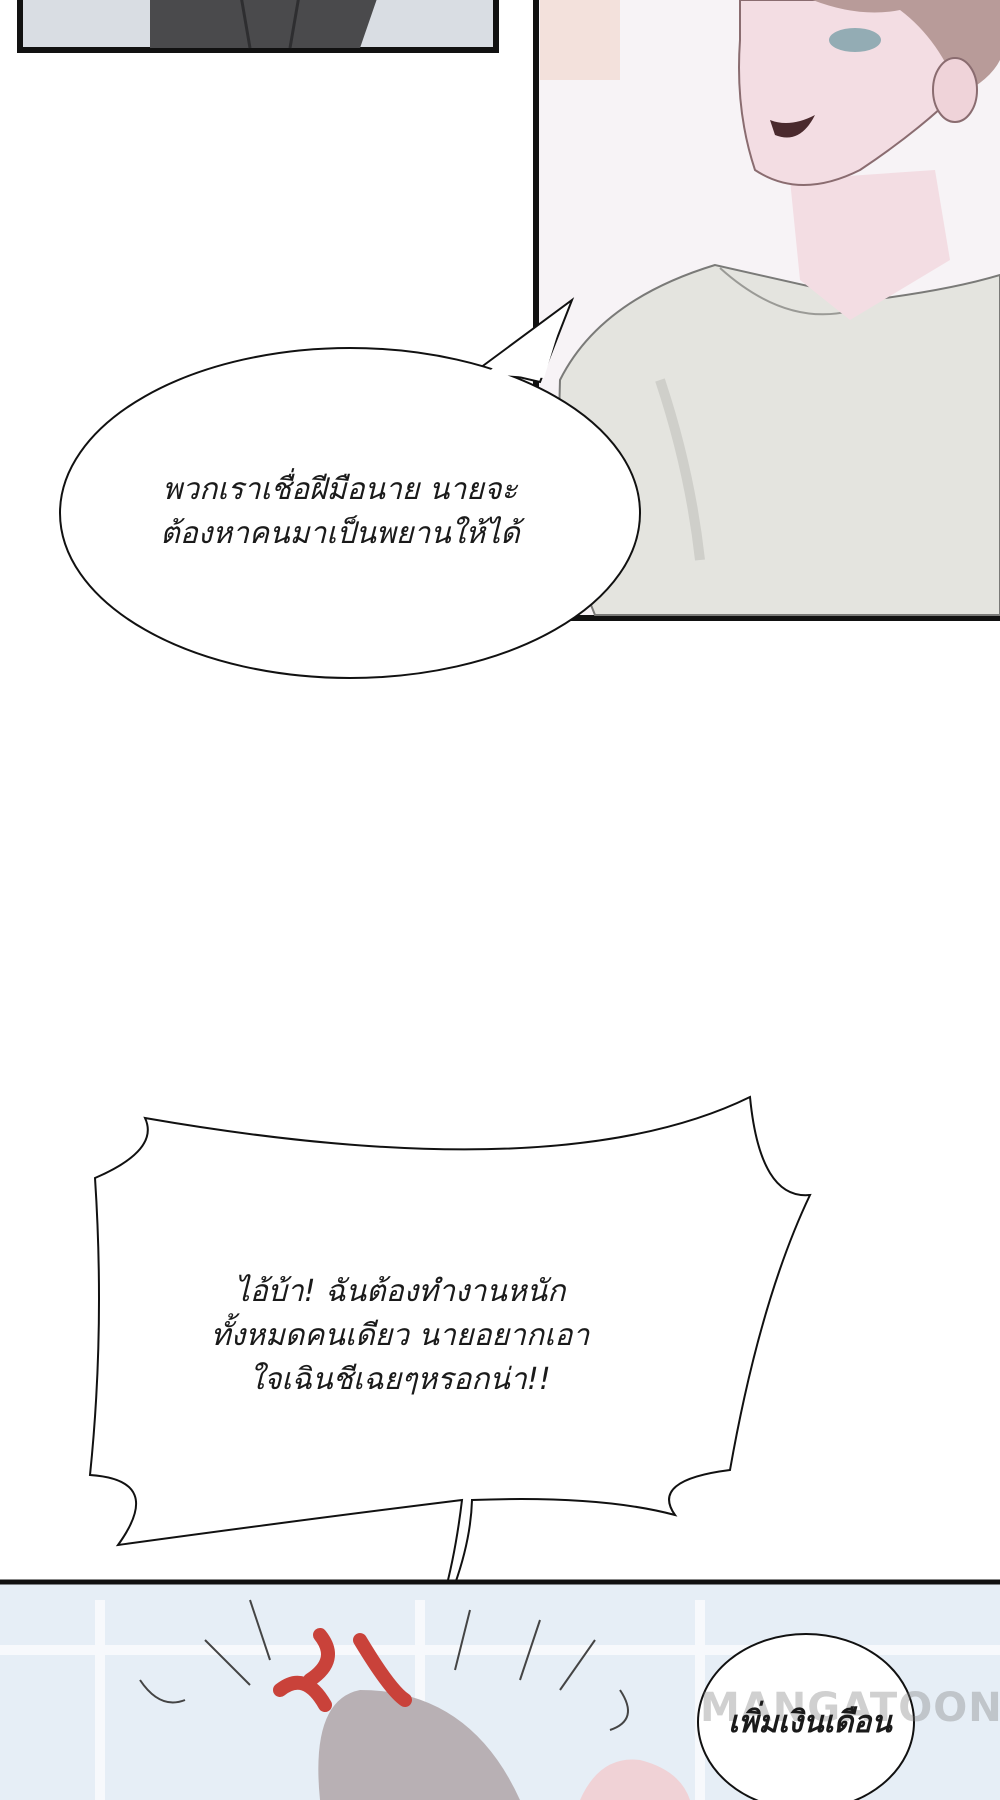 This screenshot has width=1000, height=1800. I want to click on speech-bubble-2-line-1: ไอ้บ้า! ฉันต้องทำงานหนัก, so click(400, 1291).